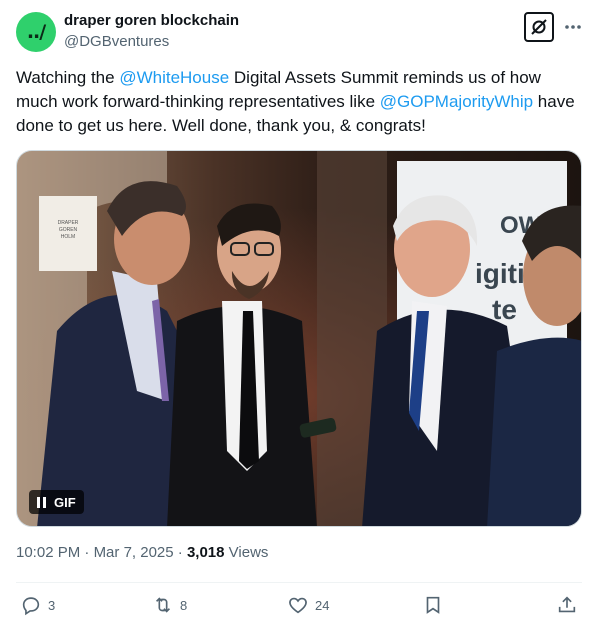 The image size is (598, 629). What do you see at coordinates (322, 605) in the screenshot?
I see `like-count: 24` at bounding box center [322, 605].